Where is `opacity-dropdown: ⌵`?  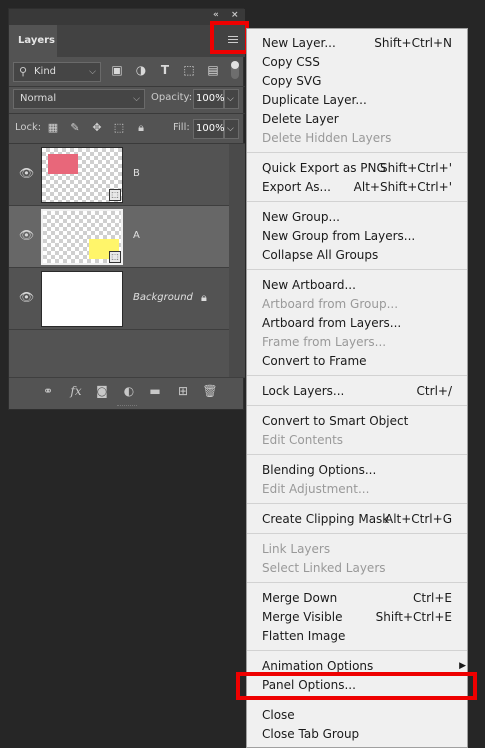 opacity-dropdown: ⌵ is located at coordinates (231, 99).